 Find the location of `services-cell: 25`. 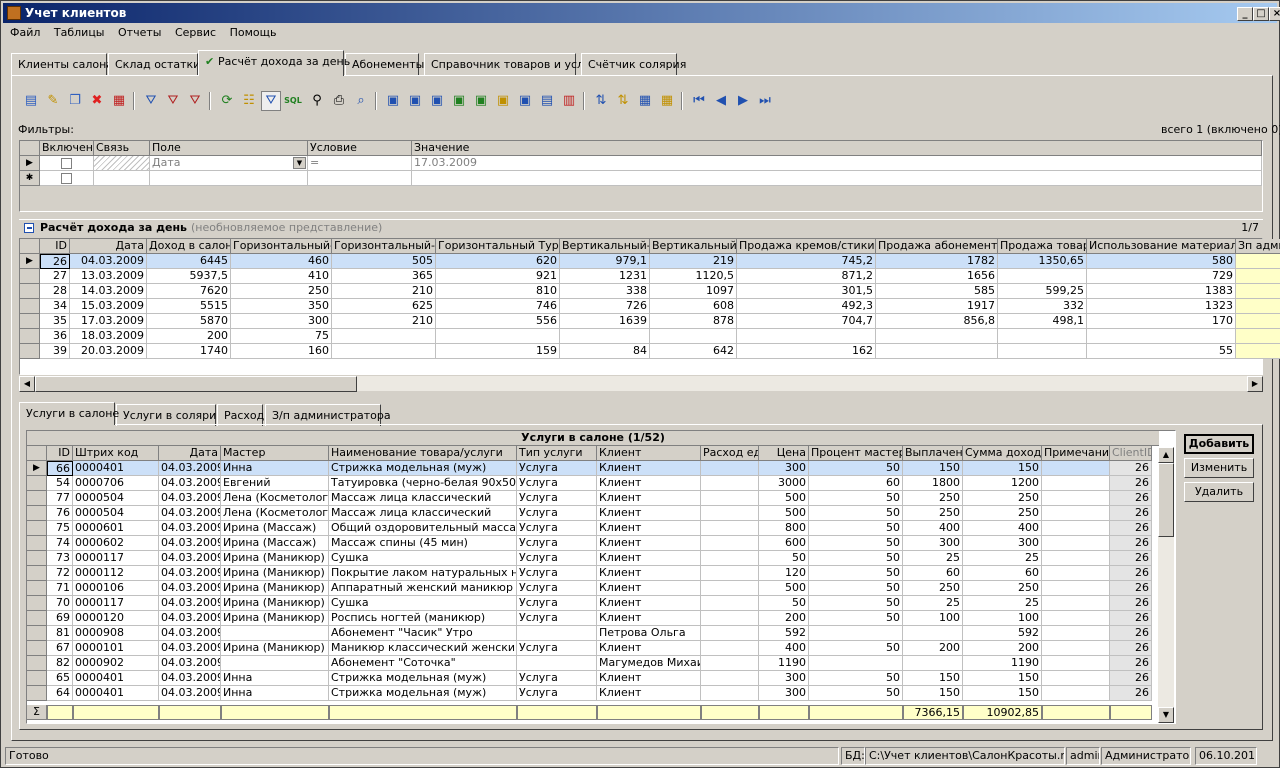

services-cell: 25 is located at coordinates (1002, 603).